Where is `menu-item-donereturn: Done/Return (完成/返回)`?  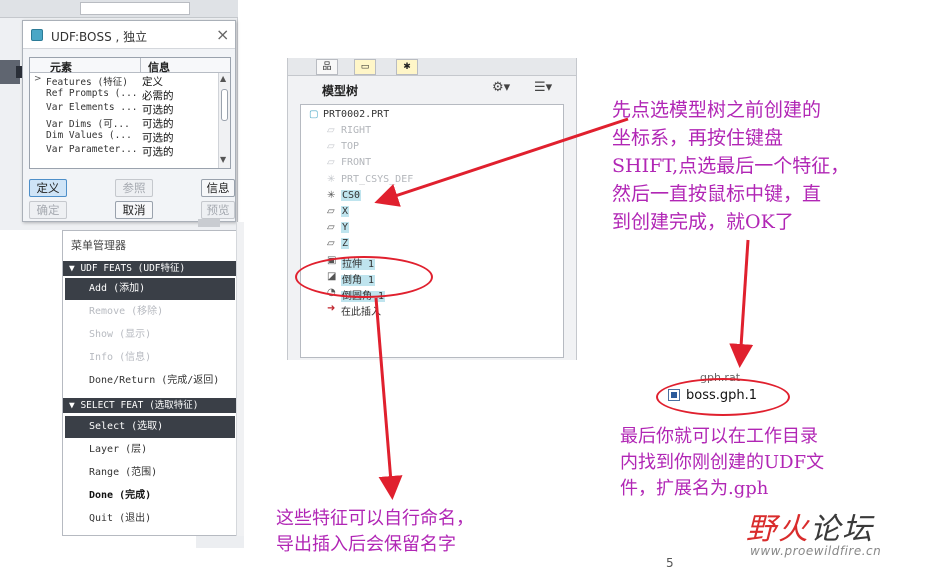
menu-item-donereturn: Done/Return (完成/返回) is located at coordinates (150, 381).